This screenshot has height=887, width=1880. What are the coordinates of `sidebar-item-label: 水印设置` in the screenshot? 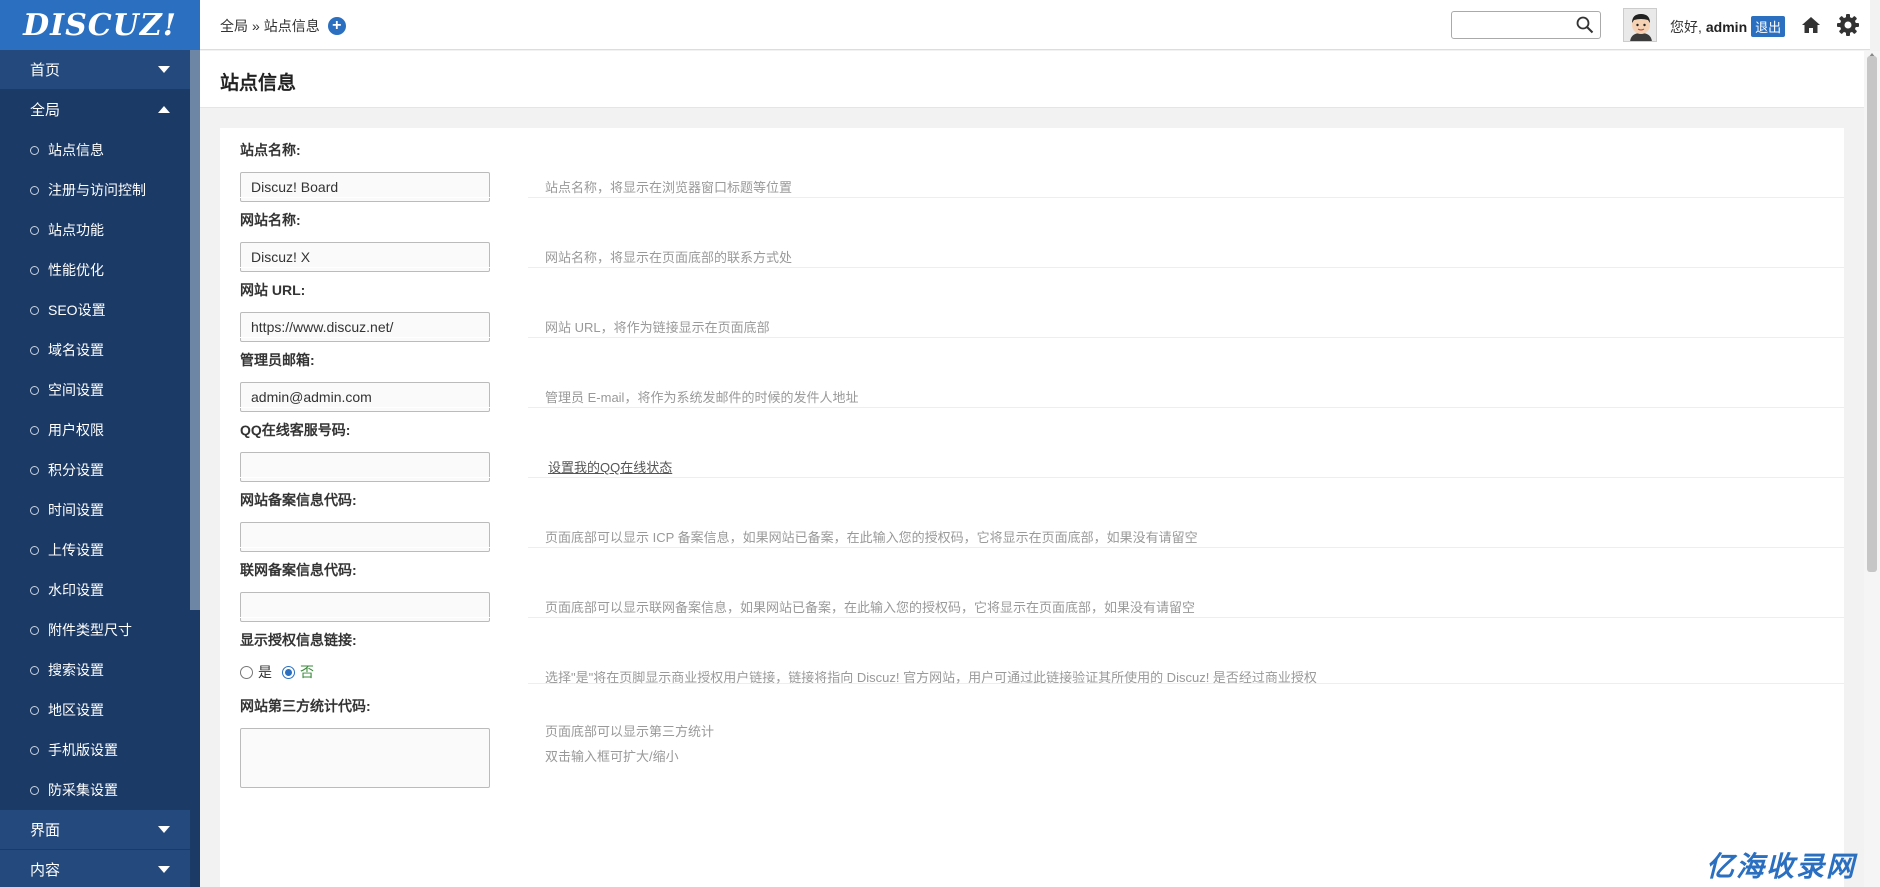 It's located at (76, 590).